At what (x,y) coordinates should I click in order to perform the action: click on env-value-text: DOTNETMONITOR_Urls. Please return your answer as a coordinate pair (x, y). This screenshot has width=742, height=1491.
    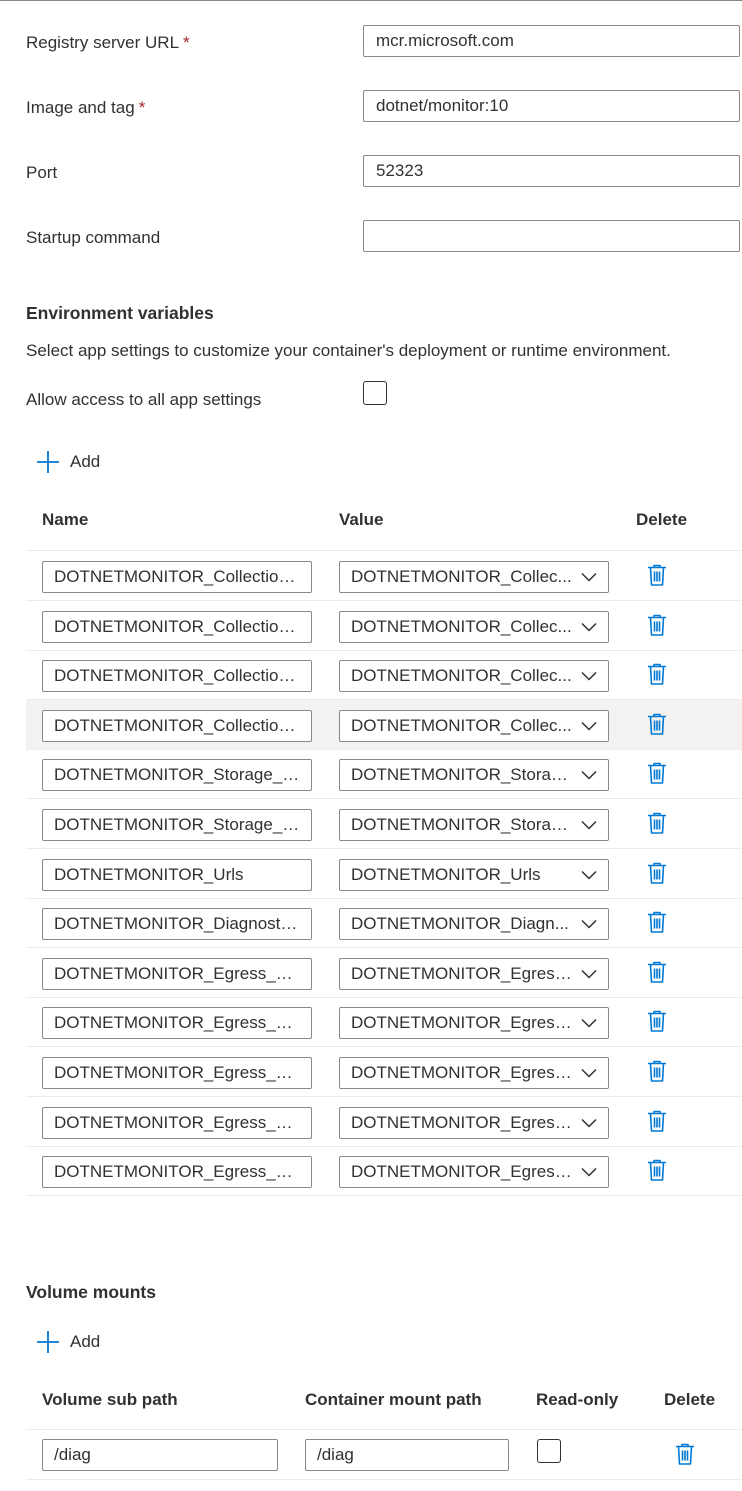
    Looking at the image, I should click on (446, 874).